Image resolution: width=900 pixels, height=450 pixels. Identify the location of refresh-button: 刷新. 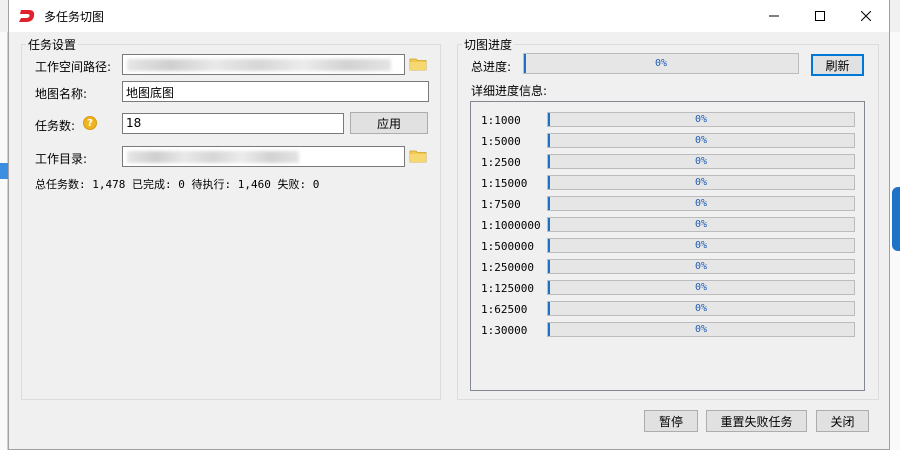
(837, 65).